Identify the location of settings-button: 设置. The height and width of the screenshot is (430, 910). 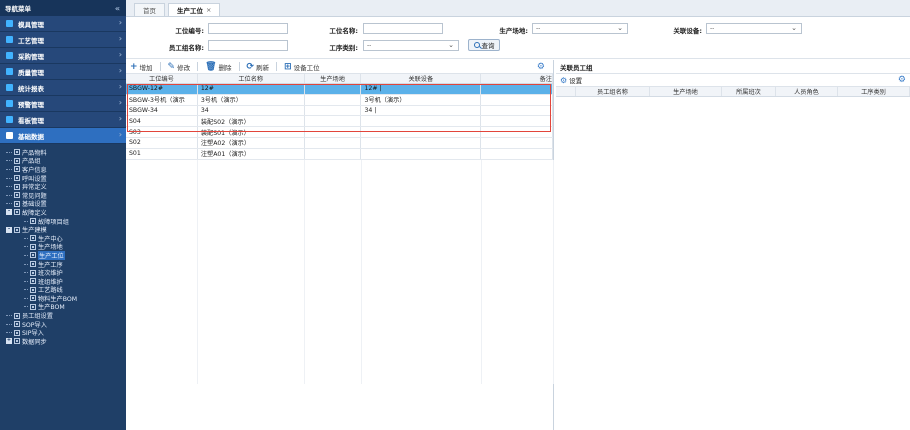
(575, 80).